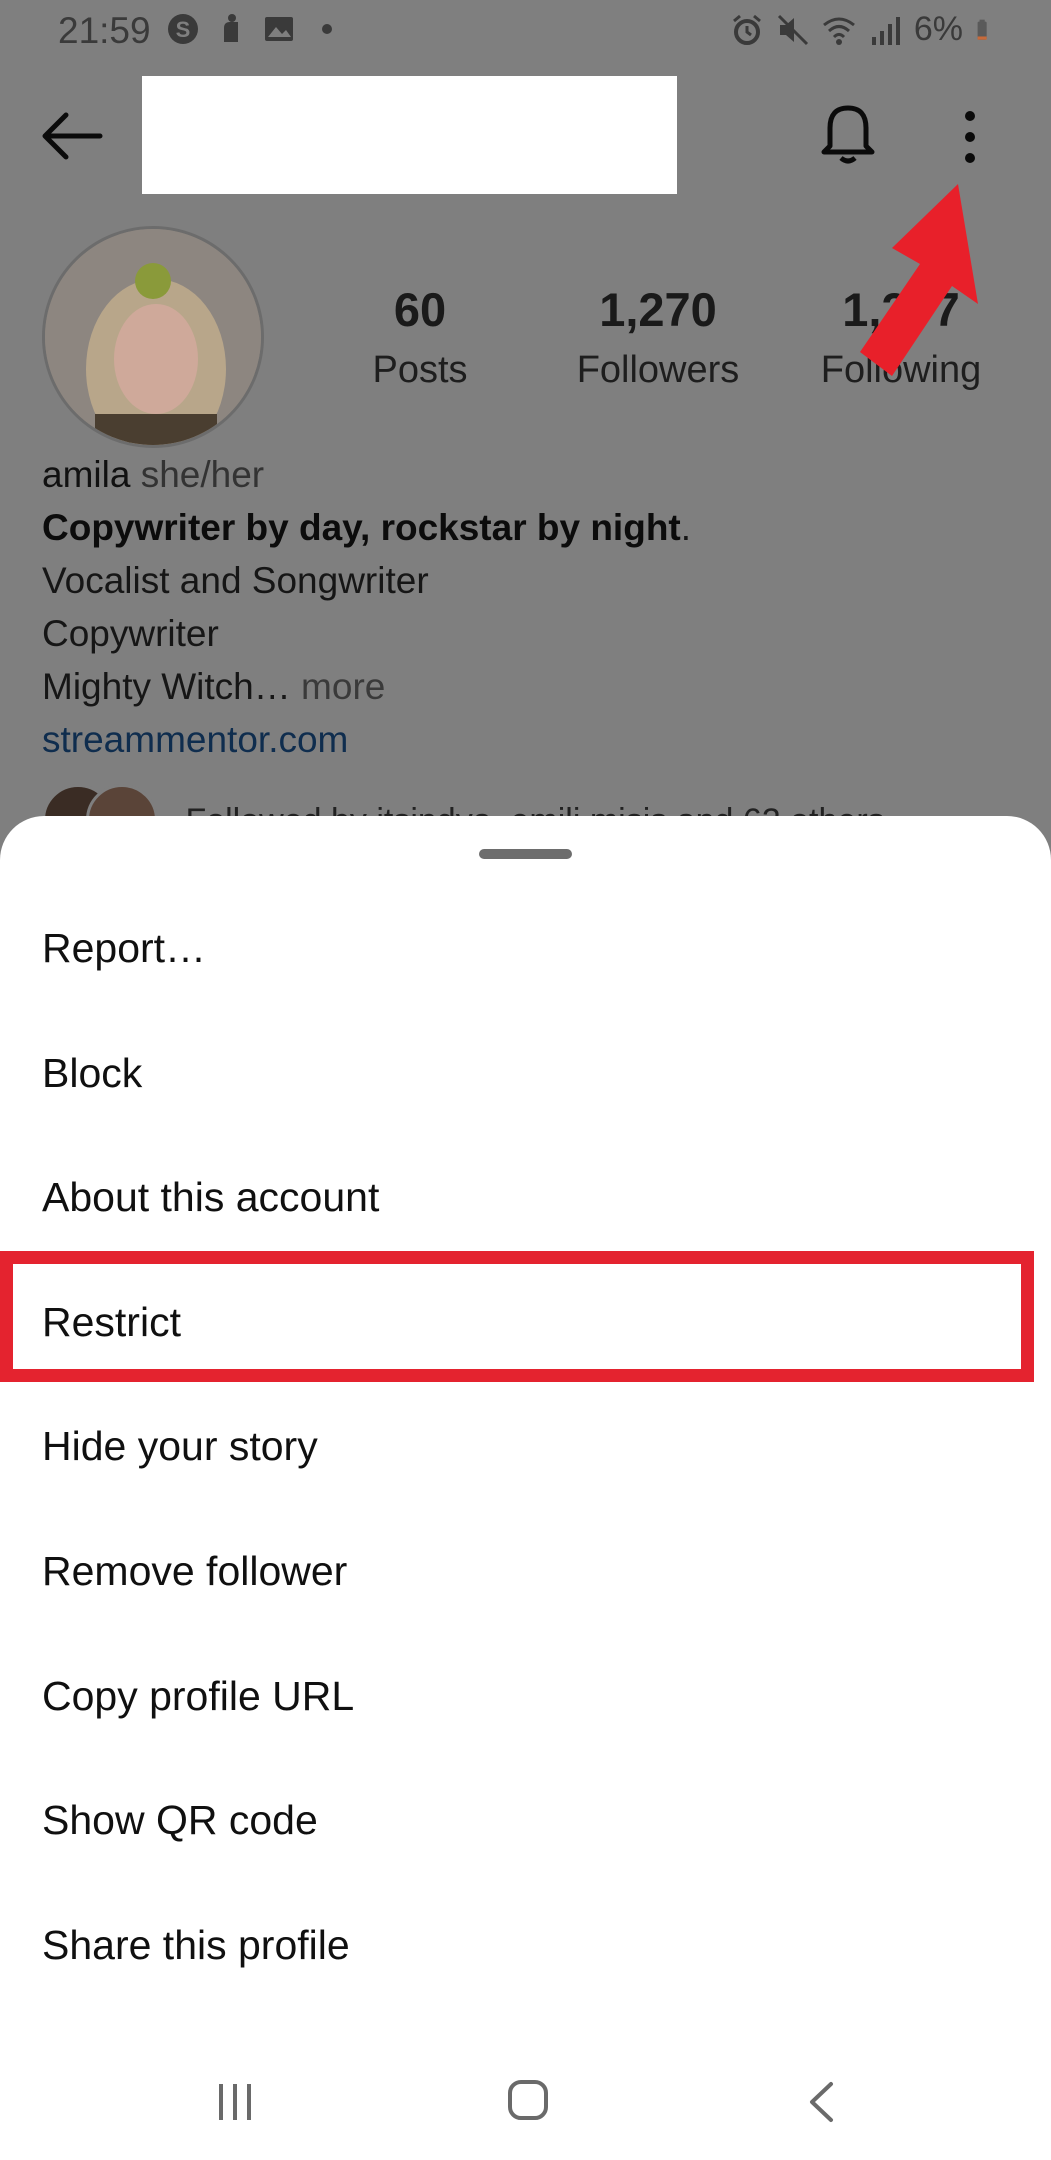  I want to click on followers-count: 1,270, so click(658, 309).